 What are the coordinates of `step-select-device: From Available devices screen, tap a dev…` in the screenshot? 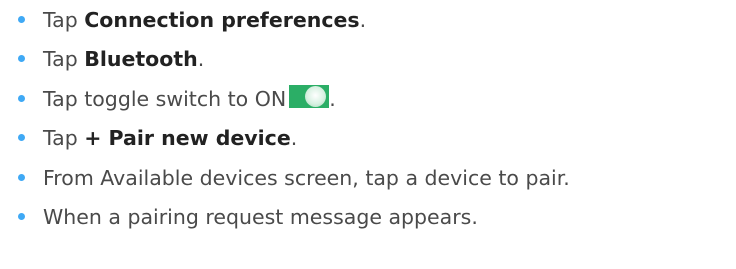 It's located at (368, 180).